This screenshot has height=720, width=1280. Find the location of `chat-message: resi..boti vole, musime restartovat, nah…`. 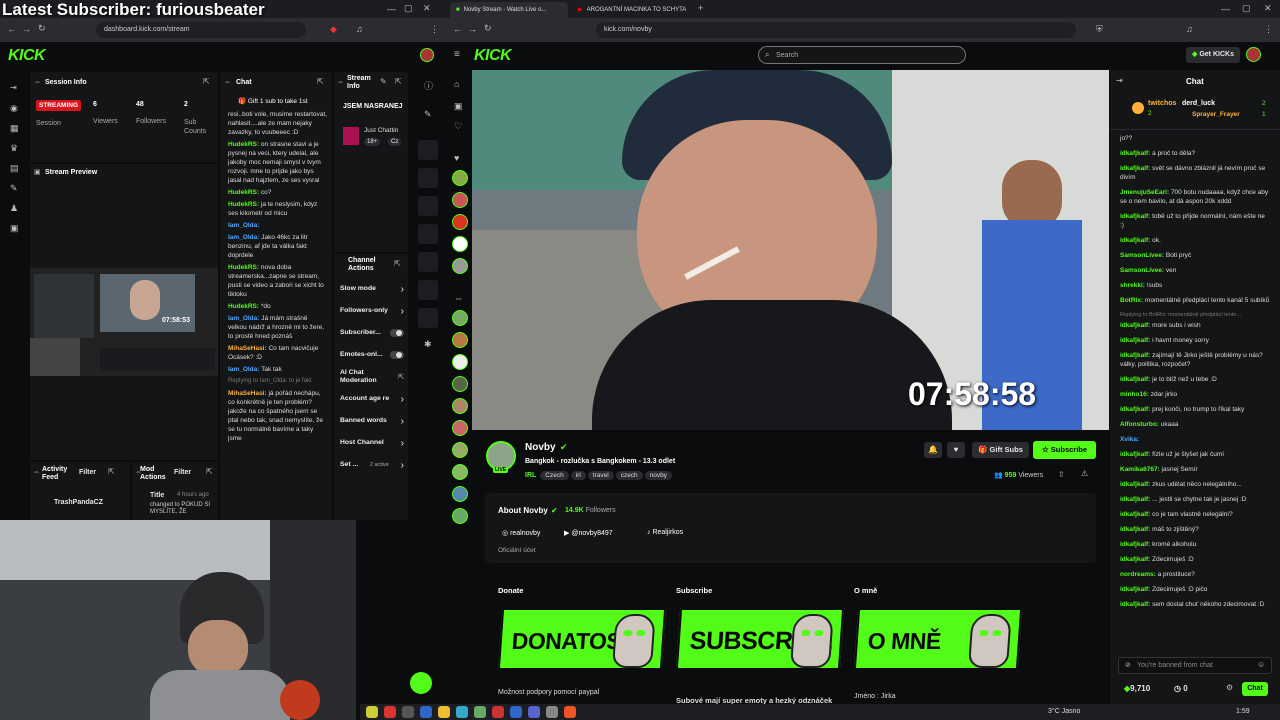

chat-message: resi..boti vole, musime restartovat, nah… is located at coordinates (278, 123).